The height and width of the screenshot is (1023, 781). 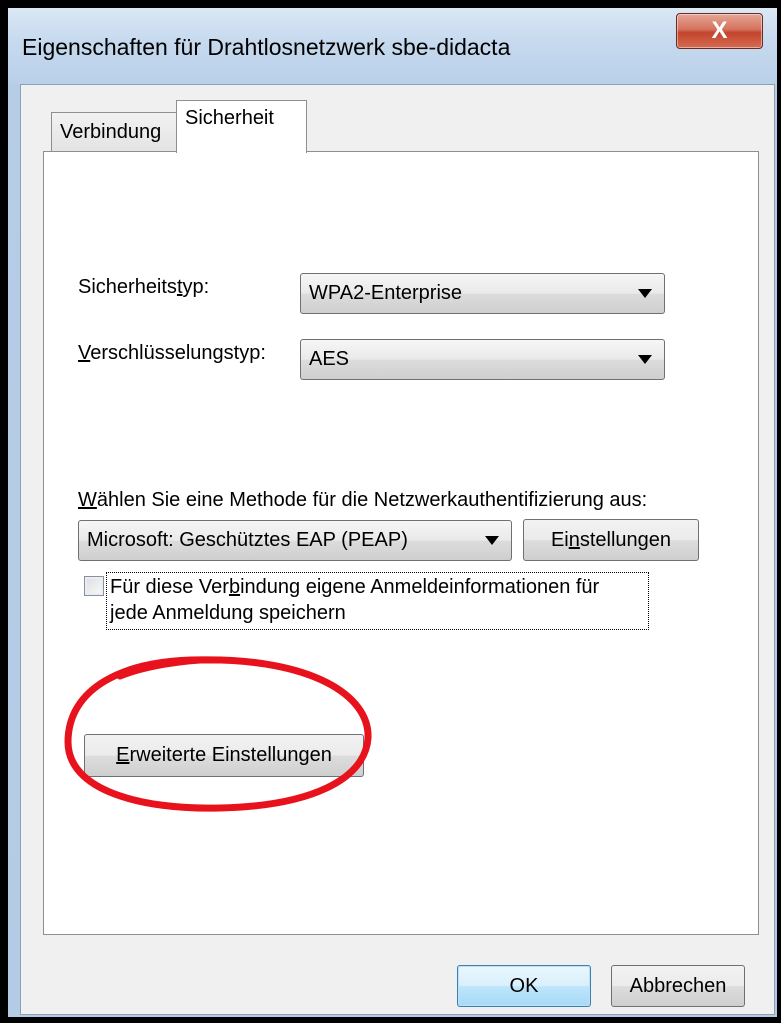 What do you see at coordinates (482, 359) in the screenshot?
I see `encryption-type-select: AES` at bounding box center [482, 359].